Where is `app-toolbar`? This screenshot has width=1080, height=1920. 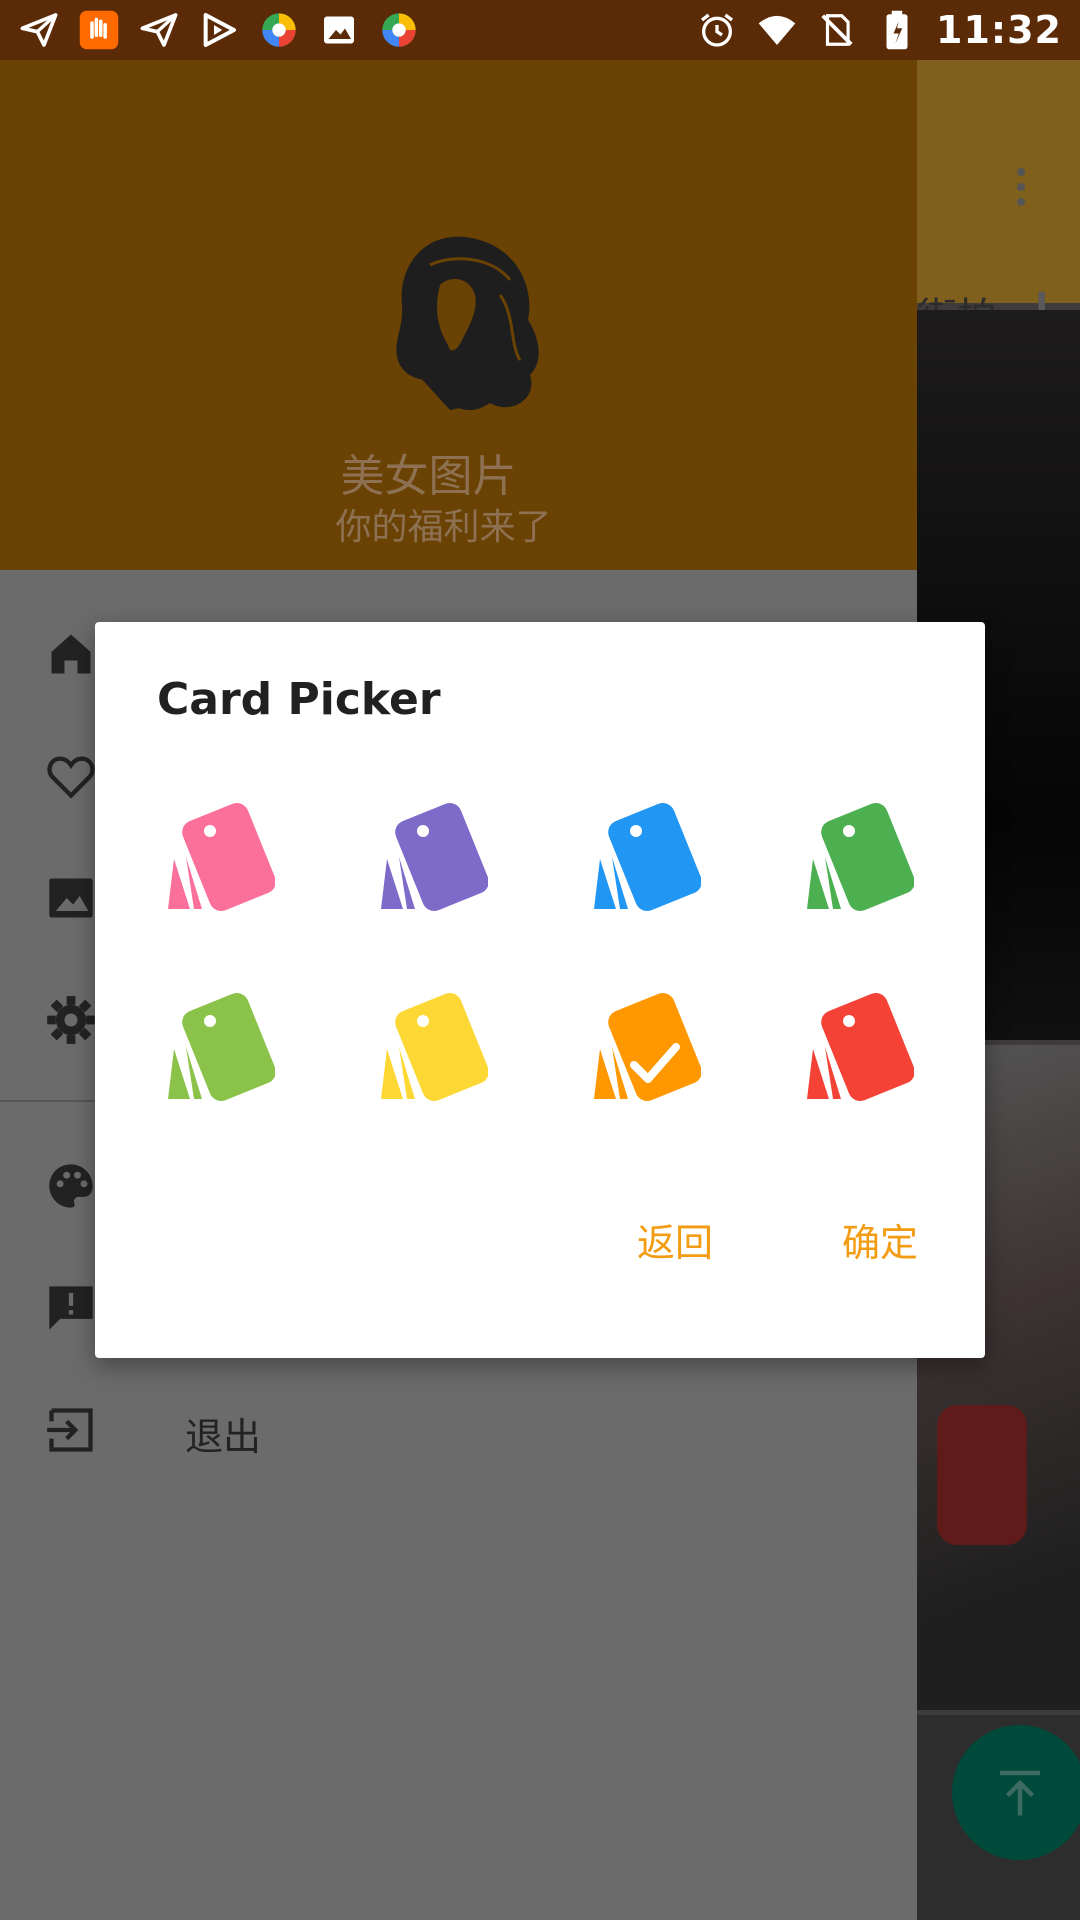
app-toolbar is located at coordinates (998, 181).